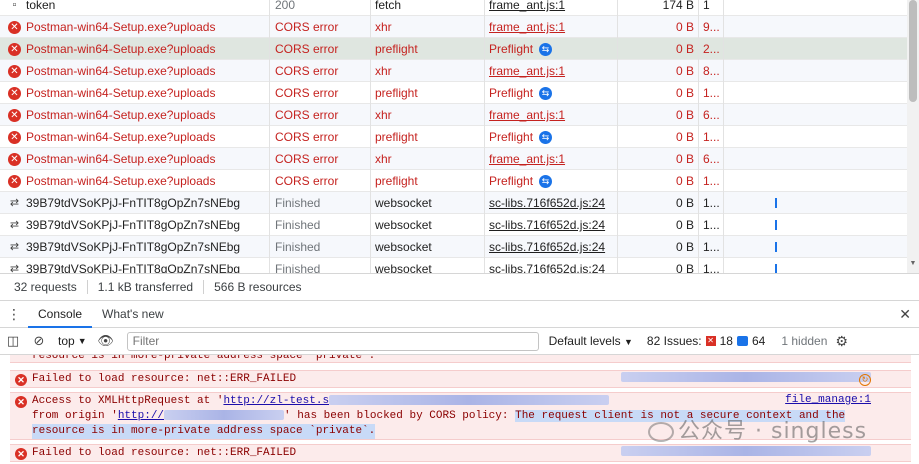  I want to click on issues-counter: 82 Issues: ✕ 18 64, so click(706, 341).